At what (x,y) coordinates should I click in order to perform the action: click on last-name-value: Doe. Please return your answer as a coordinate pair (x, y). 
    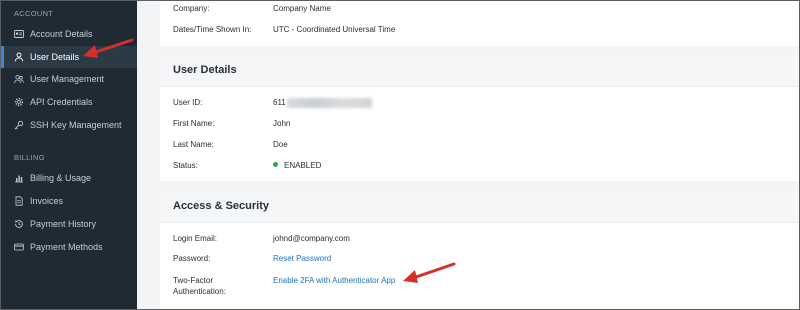
    Looking at the image, I should click on (280, 144).